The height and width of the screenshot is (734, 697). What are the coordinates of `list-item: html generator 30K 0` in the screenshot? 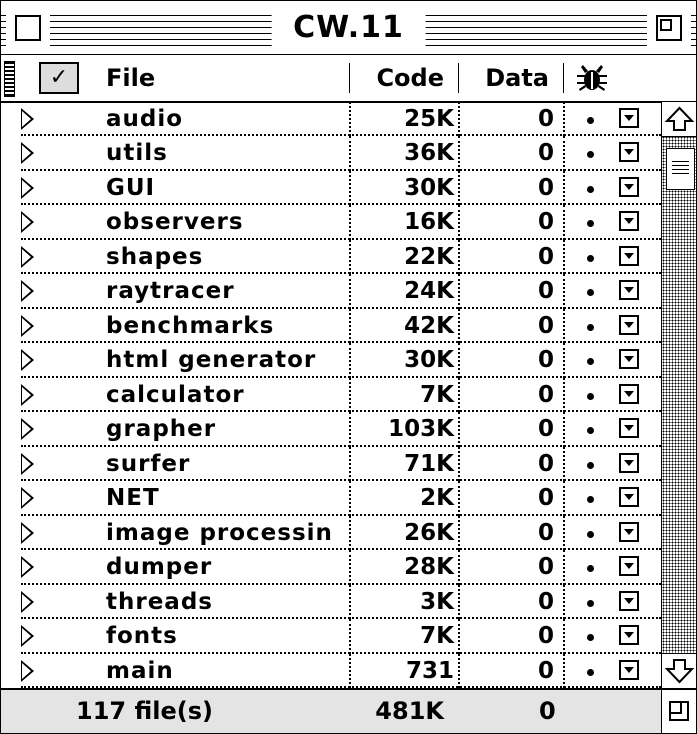 It's located at (331, 360).